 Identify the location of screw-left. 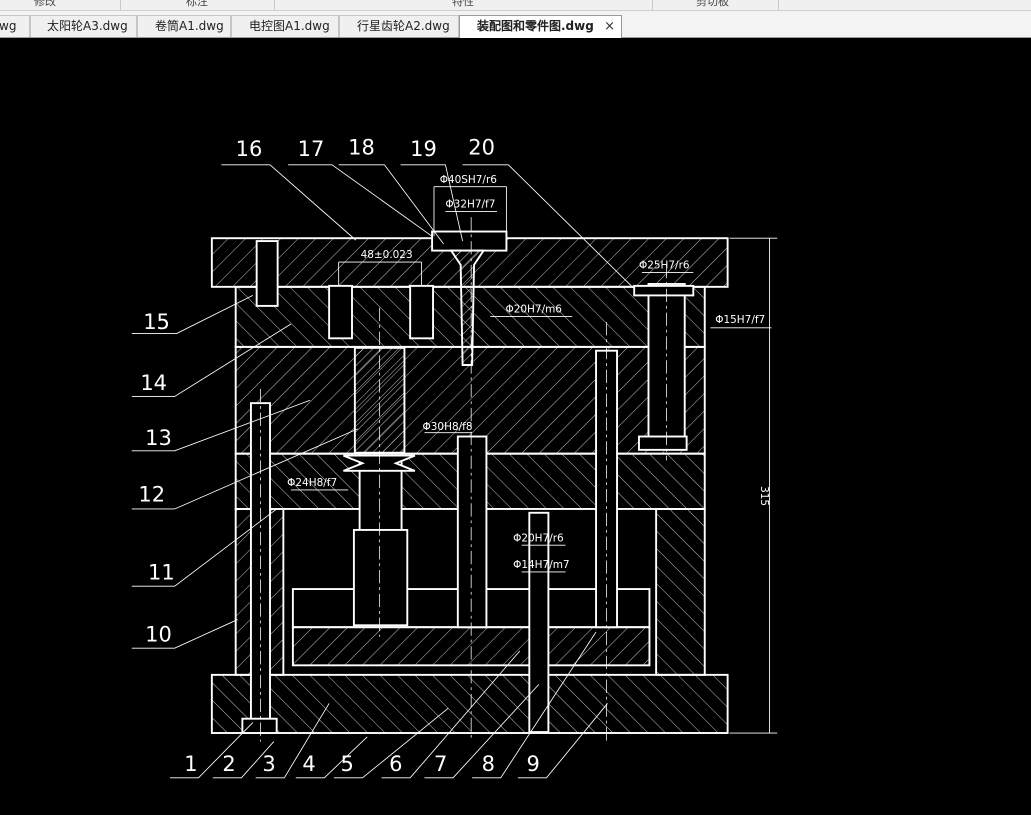
(340, 312).